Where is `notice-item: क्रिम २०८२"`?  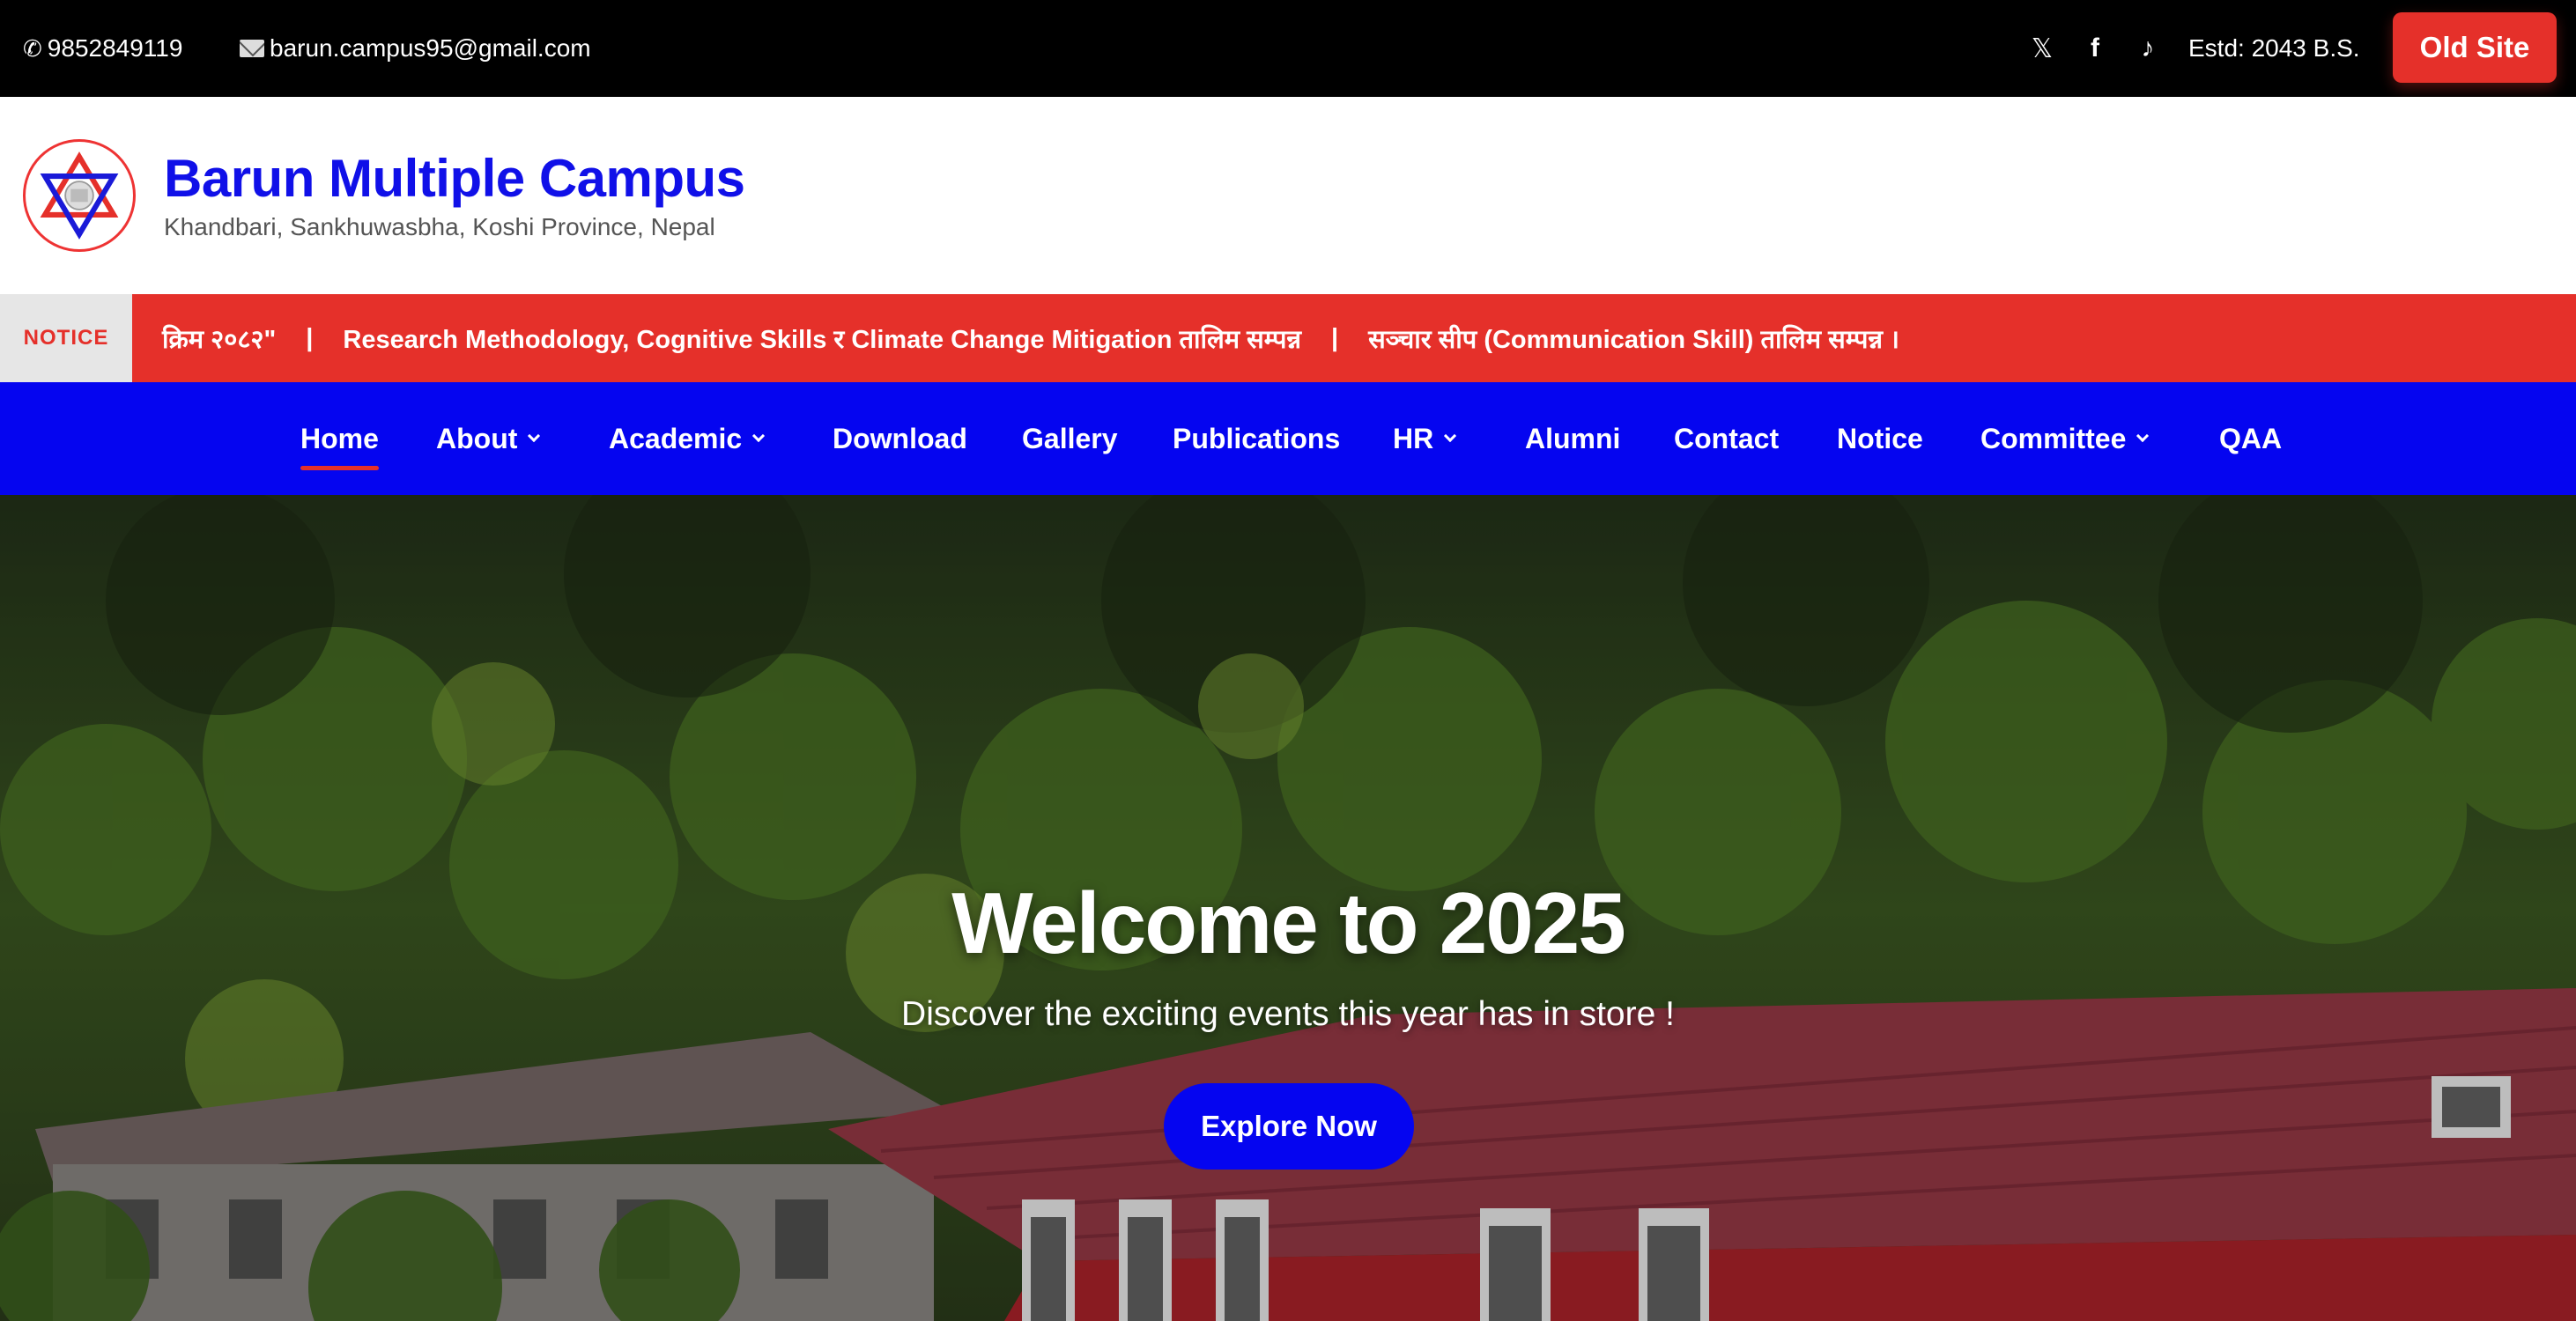
notice-item: क्रिम २०८२" is located at coordinates (219, 339).